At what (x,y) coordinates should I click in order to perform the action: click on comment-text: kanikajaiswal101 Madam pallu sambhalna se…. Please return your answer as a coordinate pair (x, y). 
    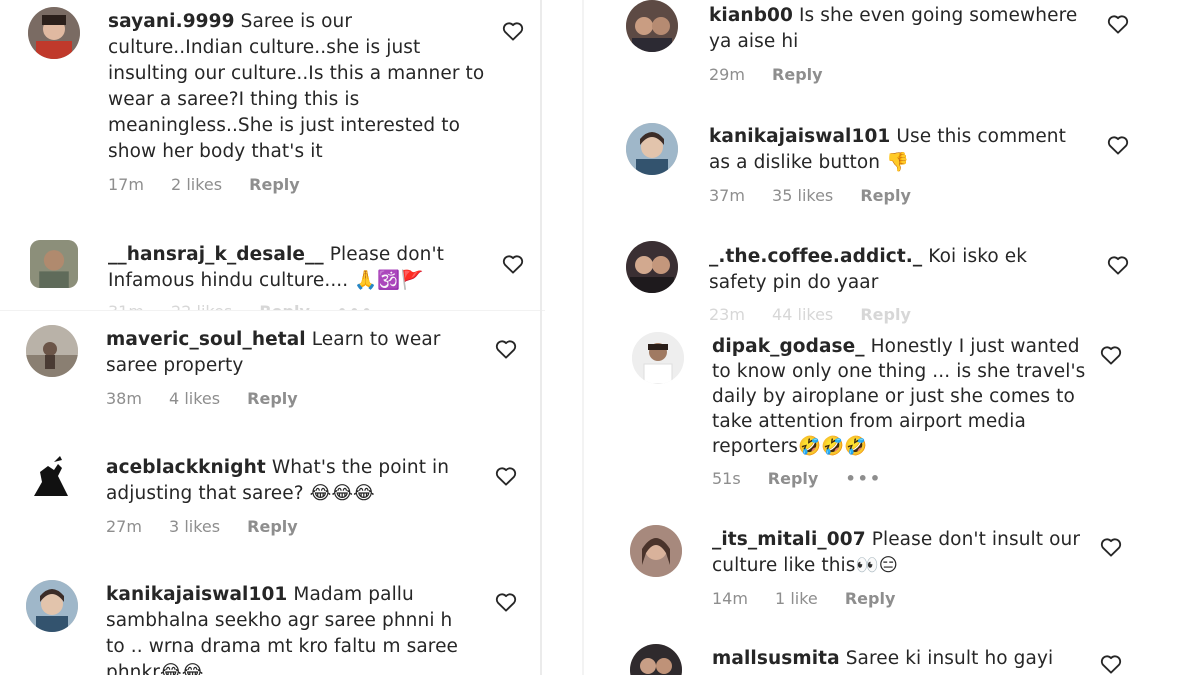
    Looking at the image, I should click on (286, 628).